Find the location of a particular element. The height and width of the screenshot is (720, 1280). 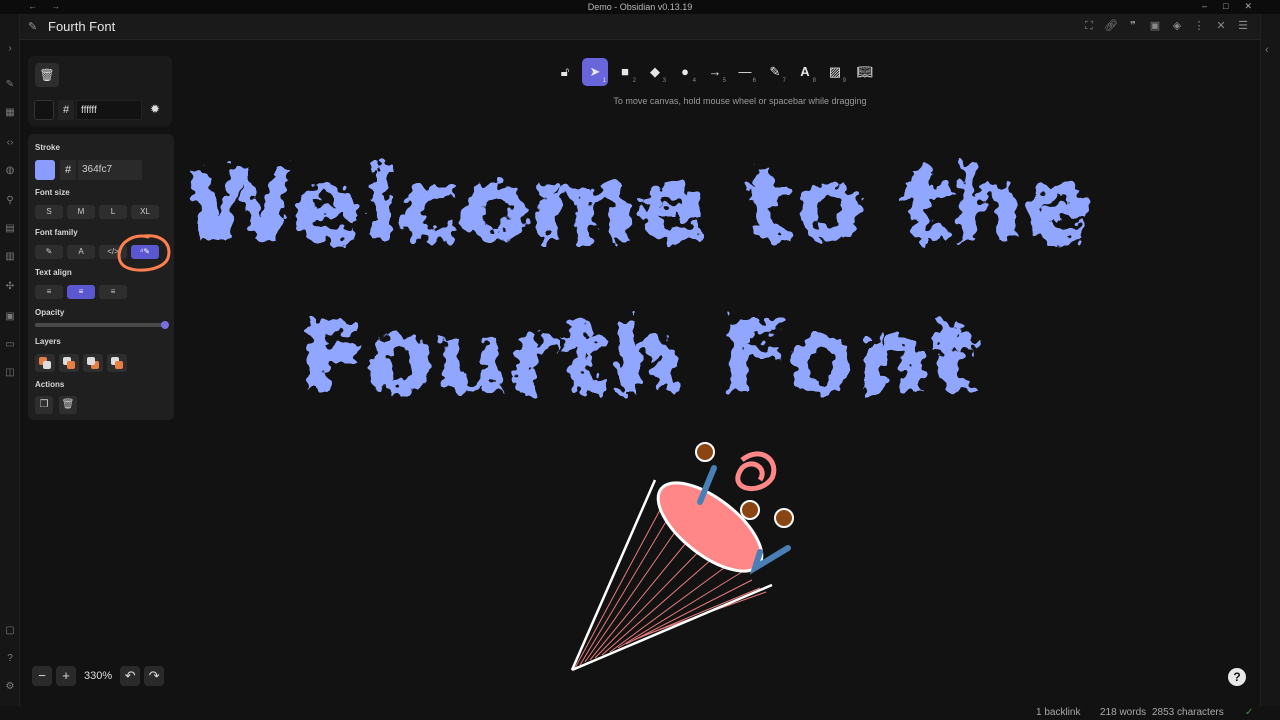

align-left-button: ≡ is located at coordinates (49, 292).